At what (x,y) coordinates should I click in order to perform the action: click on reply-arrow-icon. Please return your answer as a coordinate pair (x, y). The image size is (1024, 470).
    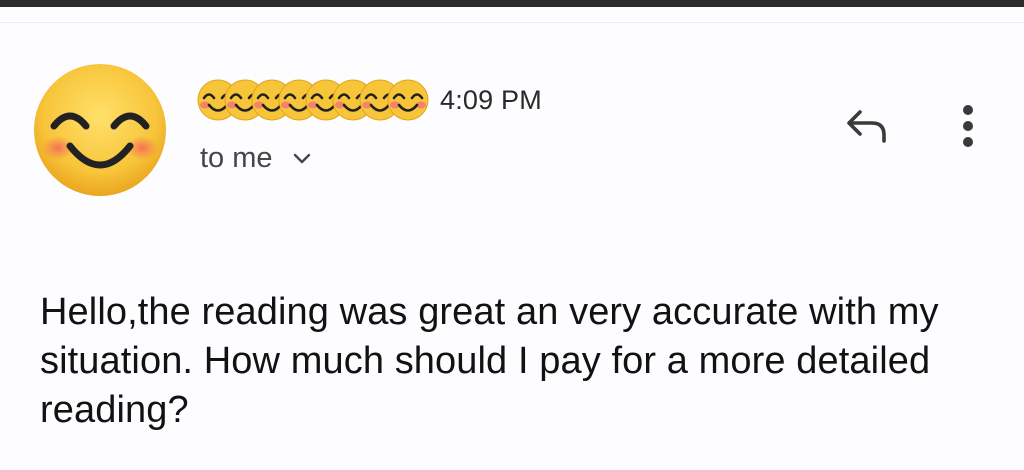
    Looking at the image, I should click on (866, 126).